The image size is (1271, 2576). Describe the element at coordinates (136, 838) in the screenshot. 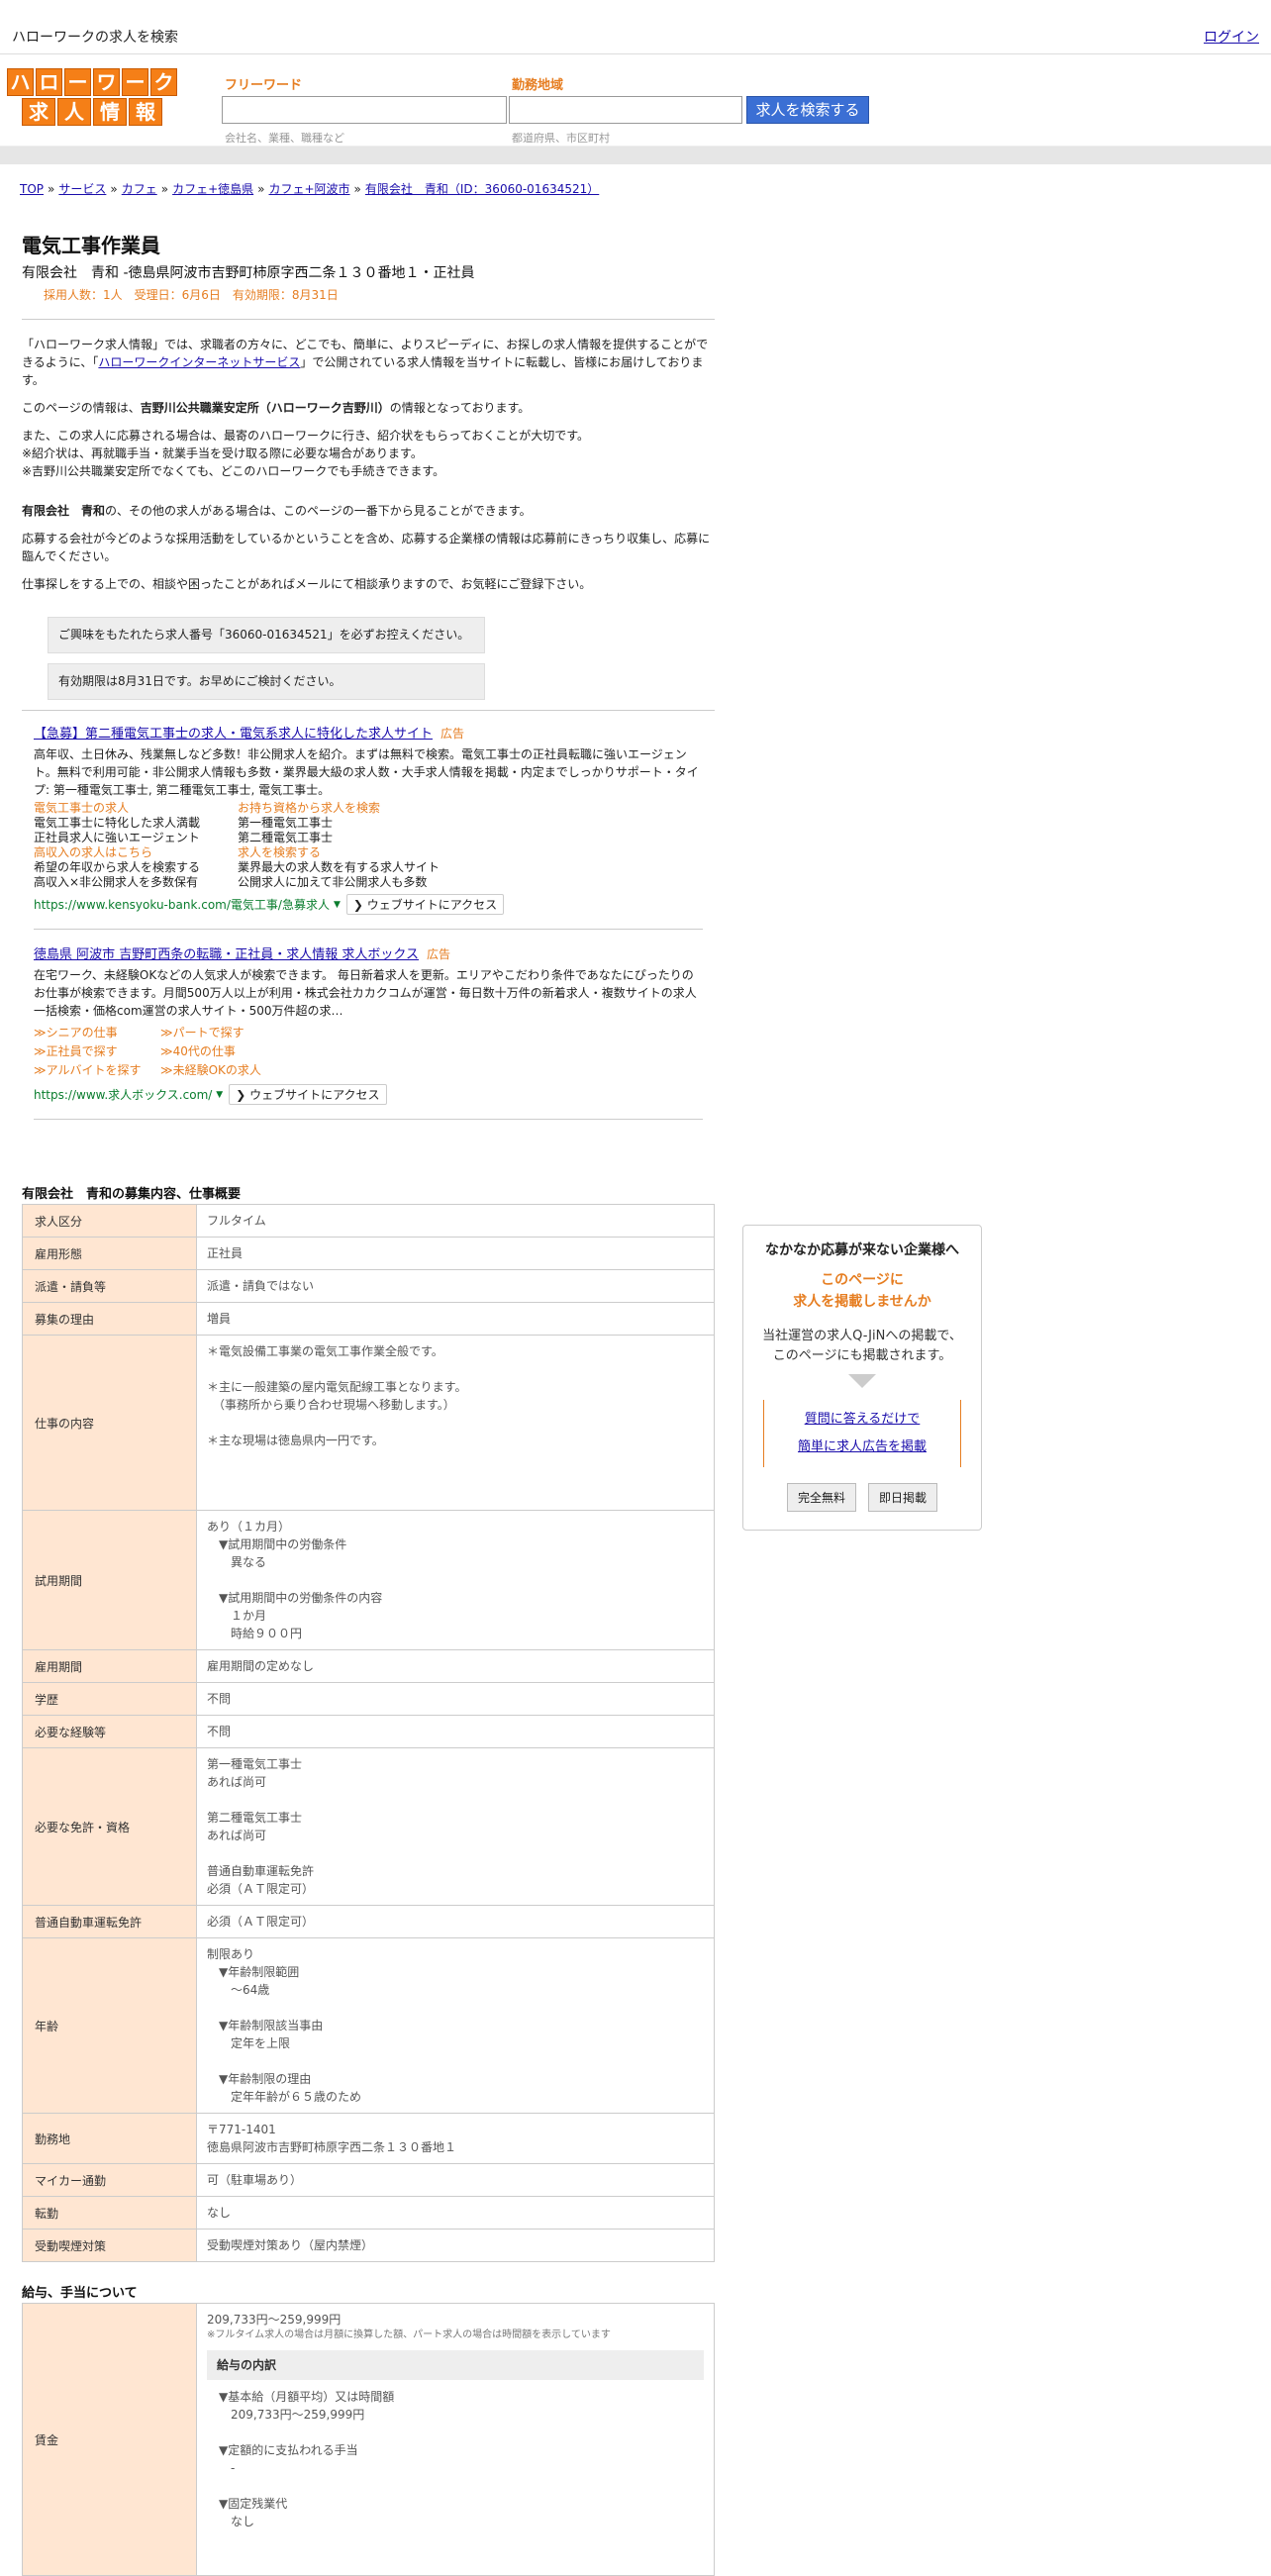

I see `ad-sitelink: 正社員求人に強いエージェント` at that location.